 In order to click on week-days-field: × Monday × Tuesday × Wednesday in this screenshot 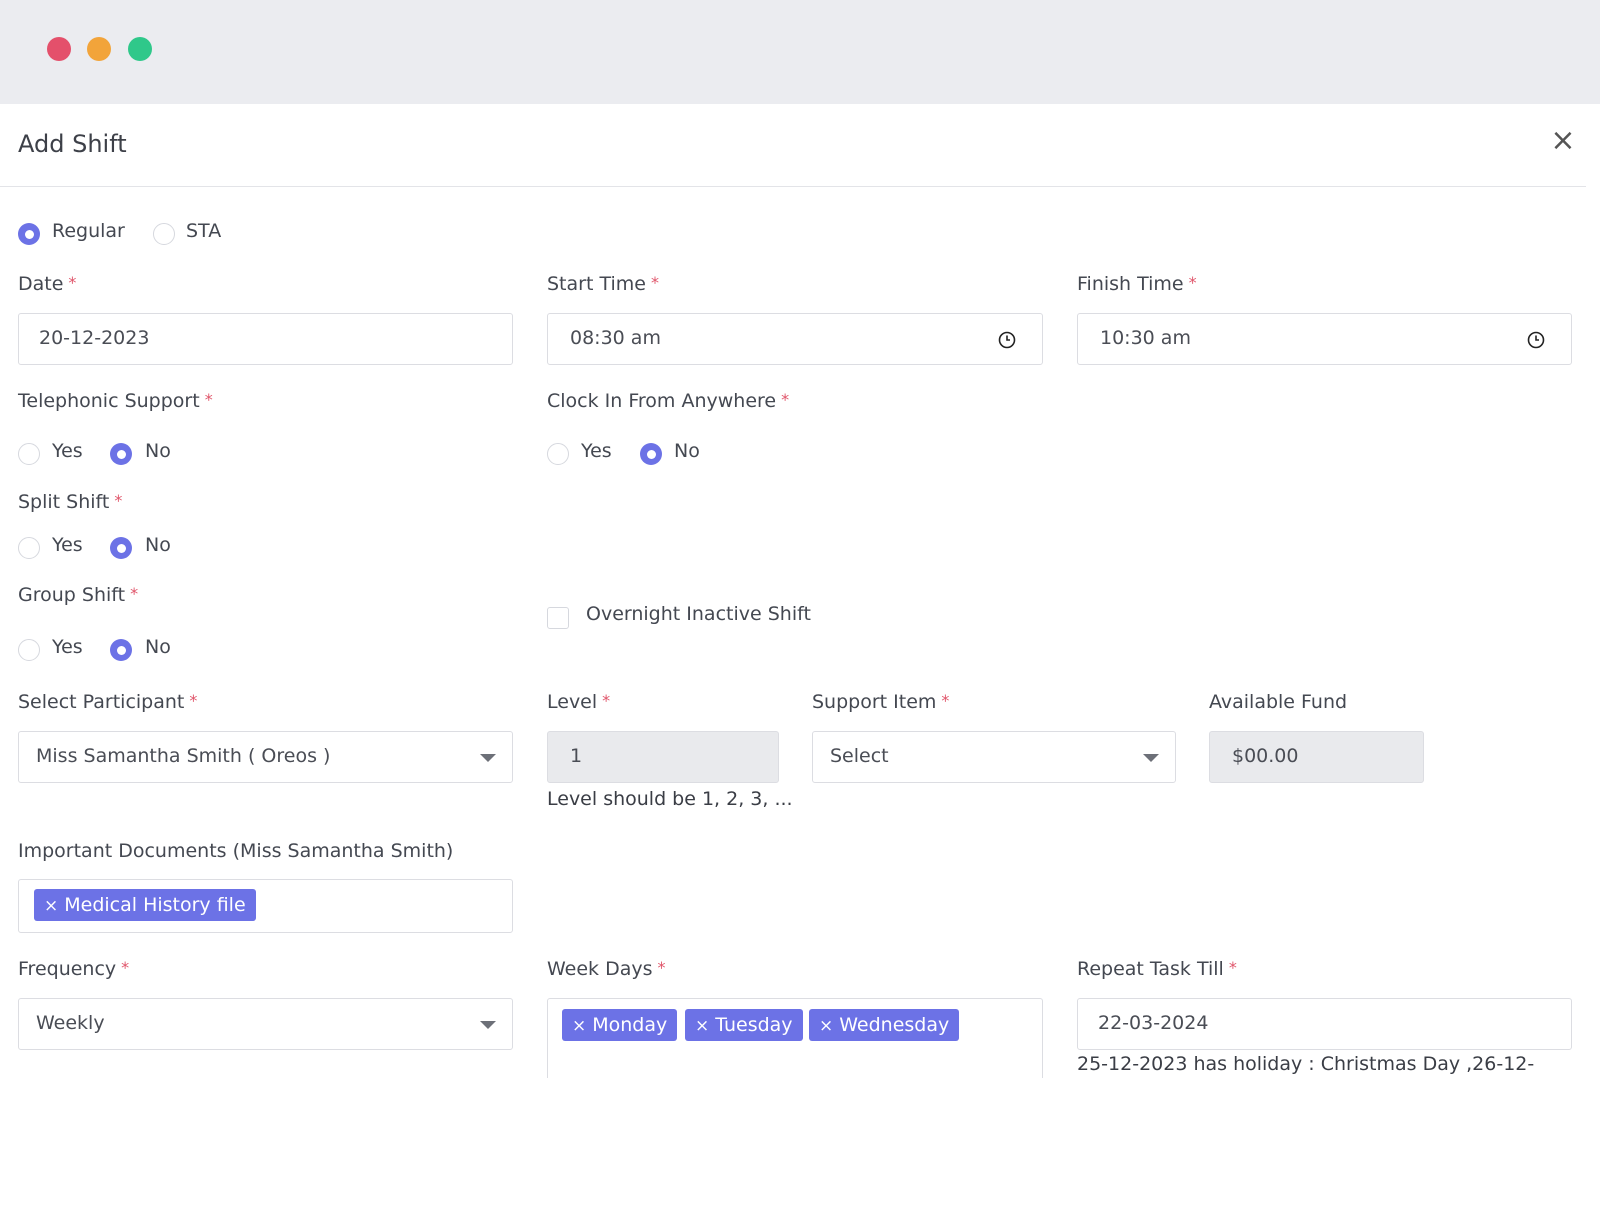, I will do `click(795, 1038)`.